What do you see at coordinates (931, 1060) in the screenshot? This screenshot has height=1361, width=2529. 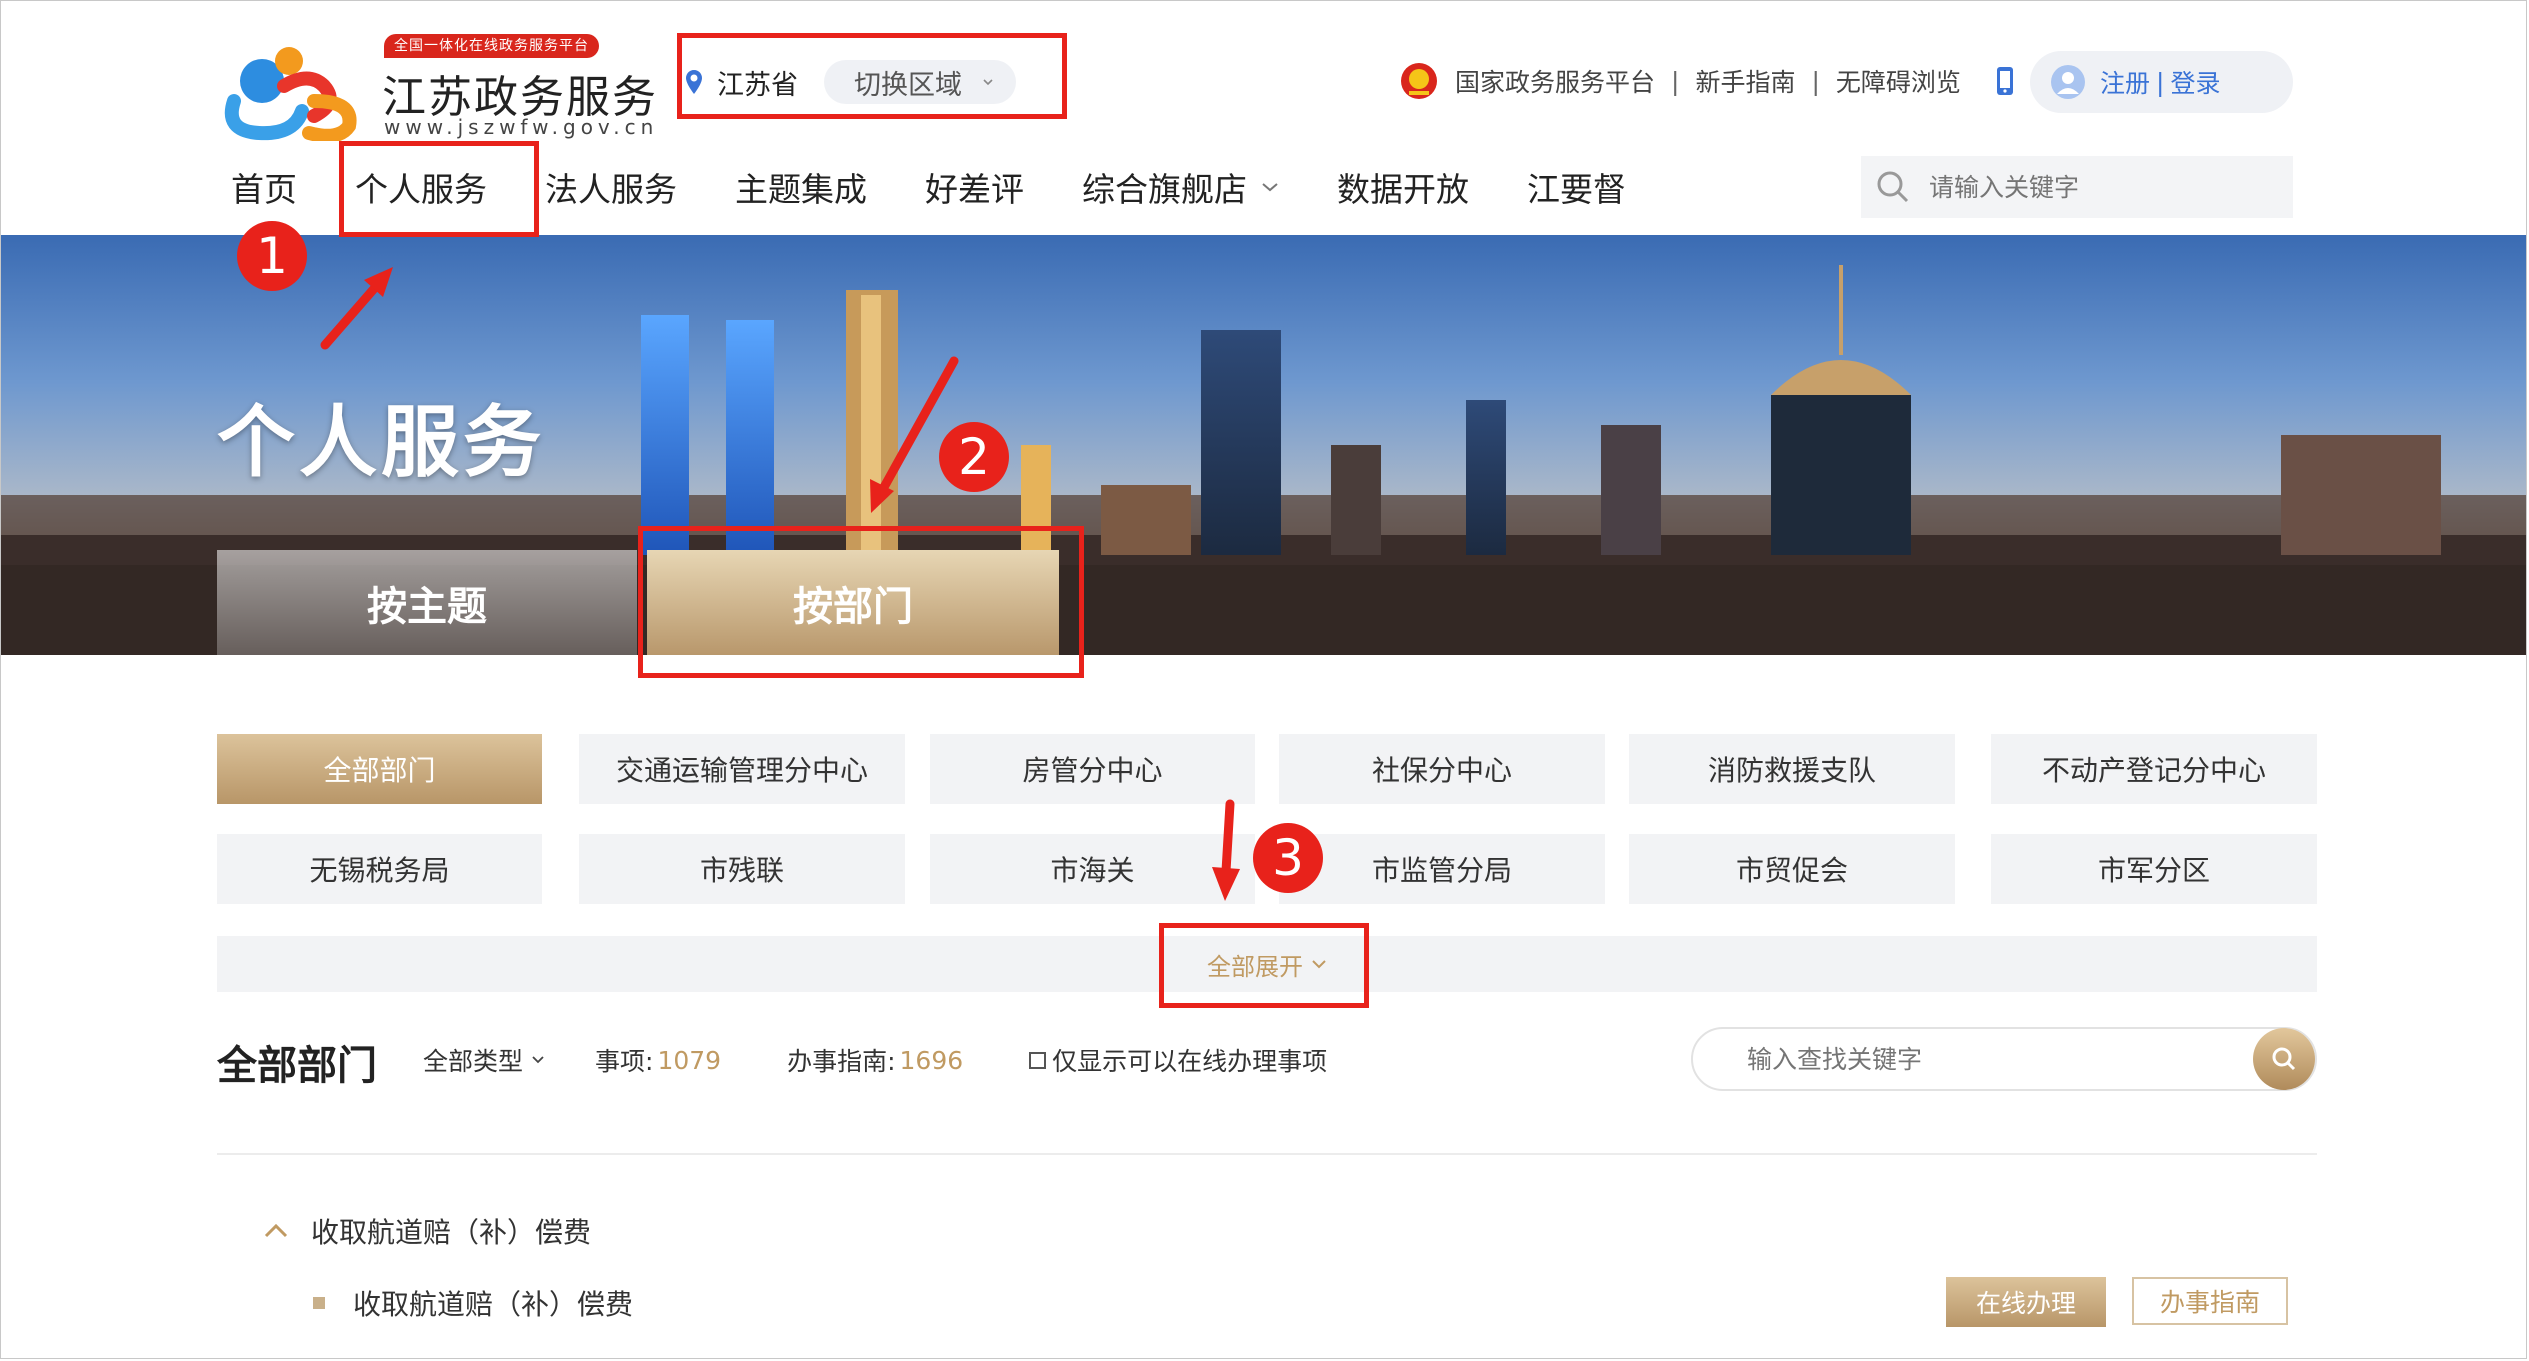 I see `guides-count: 1696` at bounding box center [931, 1060].